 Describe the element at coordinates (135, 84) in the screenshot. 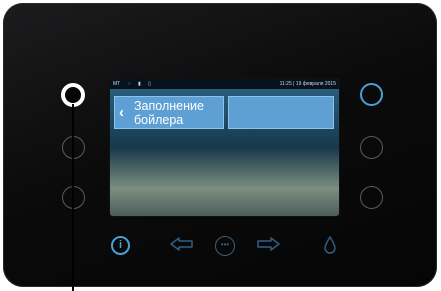

I see `status-icons: MT ◌ ▮ ▯` at that location.